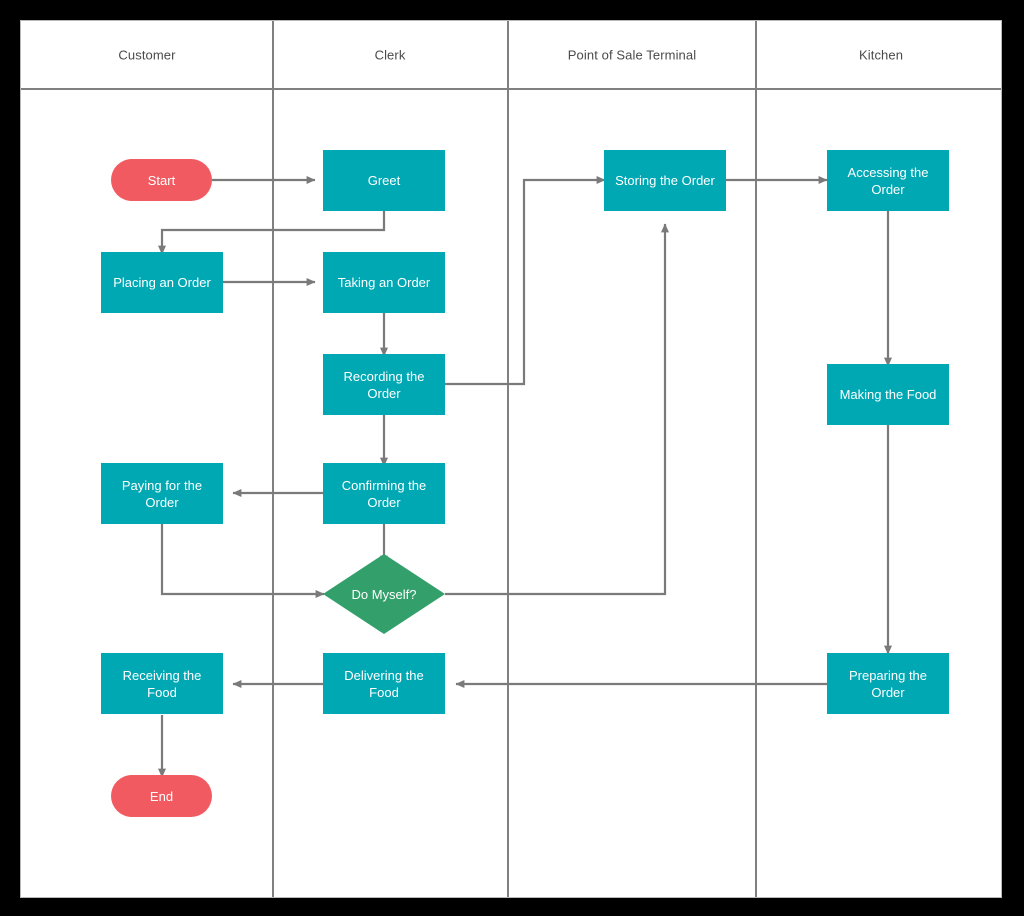 The image size is (1024, 916). I want to click on node-making-the-food-label: Making the Food, so click(888, 394).